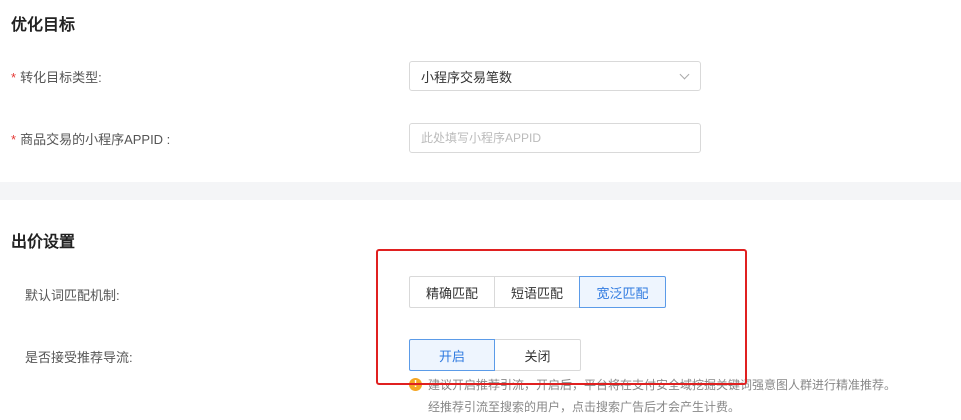  I want to click on match-exact-button: 精确匹配, so click(452, 292).